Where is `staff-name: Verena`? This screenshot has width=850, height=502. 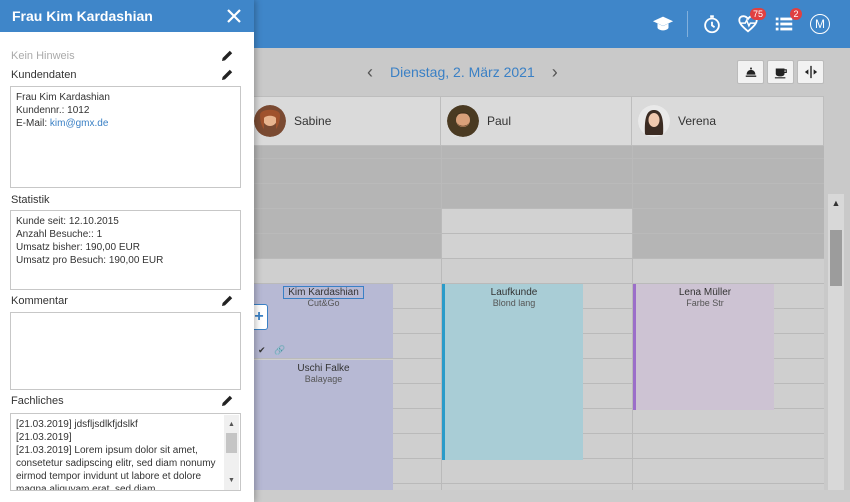 staff-name: Verena is located at coordinates (697, 121).